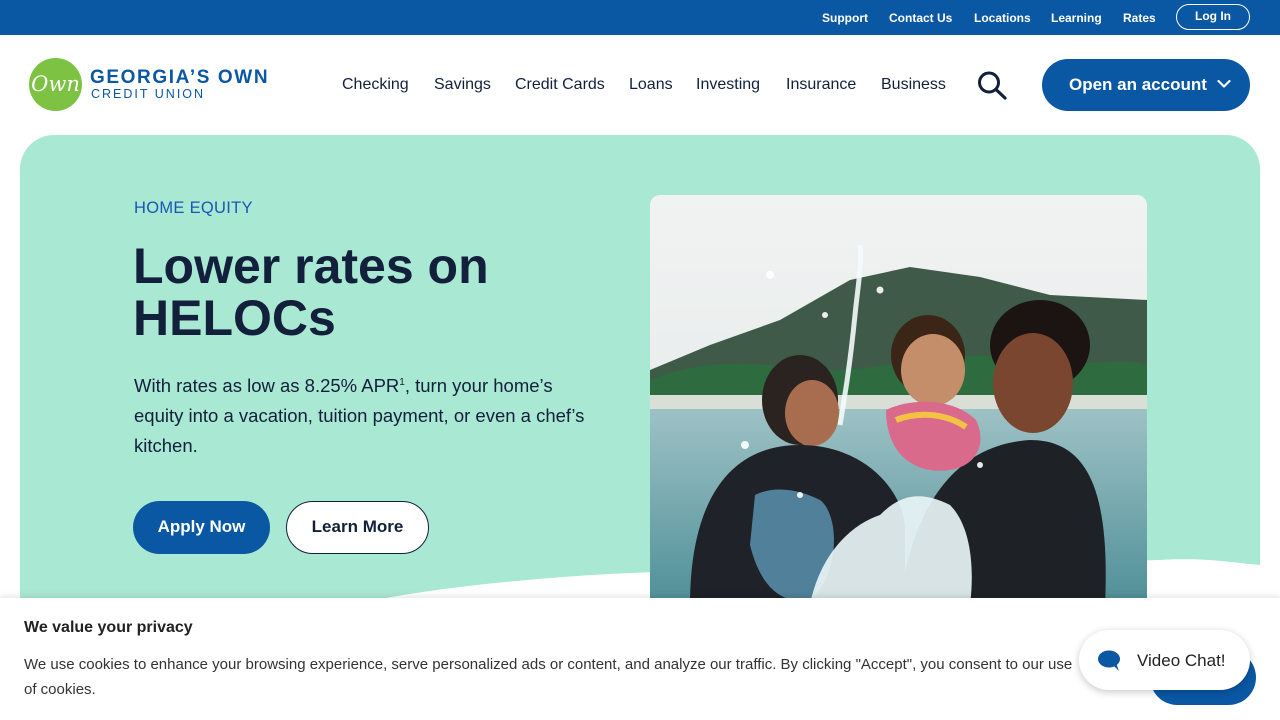  Describe the element at coordinates (1109, 660) in the screenshot. I see `chat-bubble-icon` at that location.